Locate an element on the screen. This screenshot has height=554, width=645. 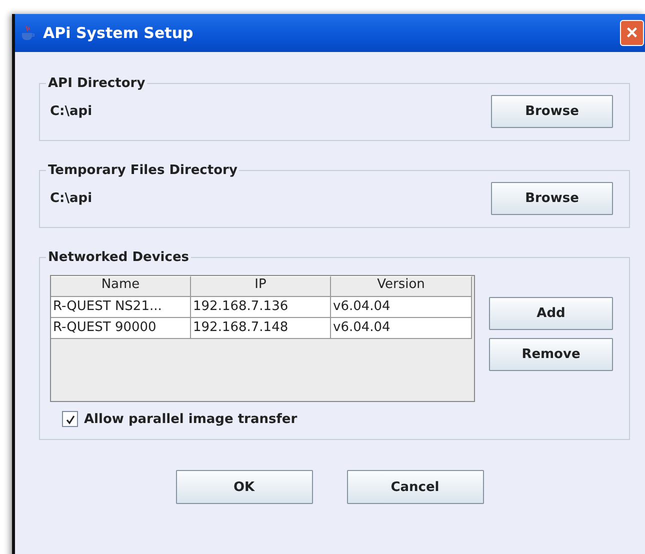
coffee-cup-icon is located at coordinates (28, 33).